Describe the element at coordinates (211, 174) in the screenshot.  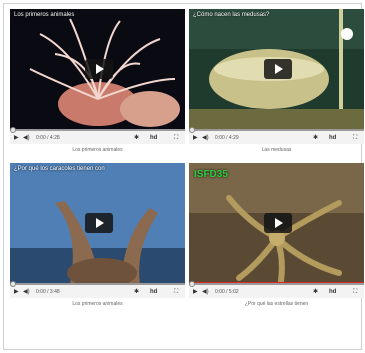
I see `channel-badge: ISFD35` at that location.